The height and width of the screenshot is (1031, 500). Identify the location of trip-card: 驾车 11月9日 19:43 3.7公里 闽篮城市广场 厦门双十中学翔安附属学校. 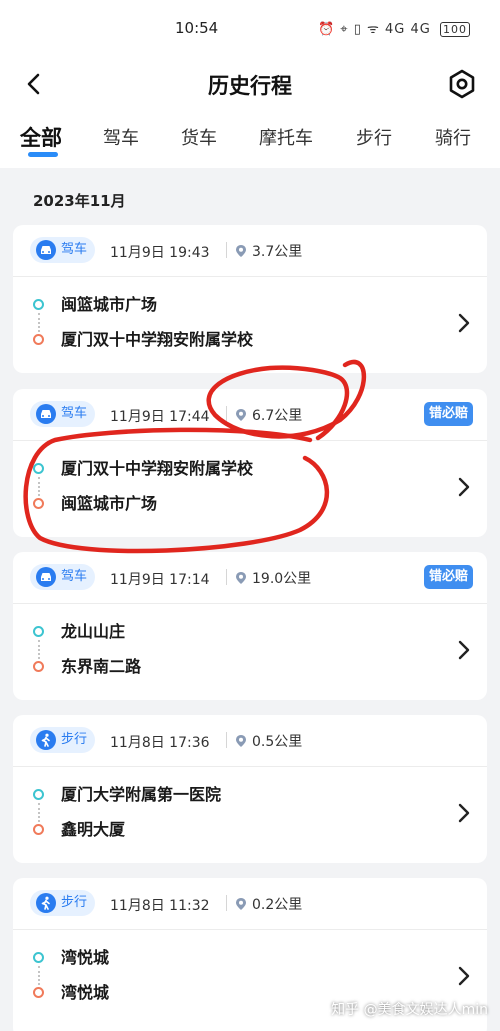
(250, 299).